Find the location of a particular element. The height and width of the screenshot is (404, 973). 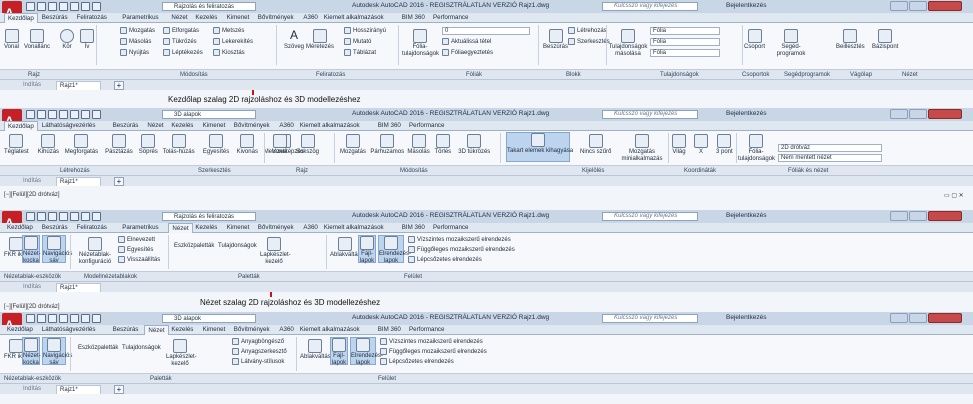

edit-block-button: Szerkesztés is located at coordinates (589, 42).